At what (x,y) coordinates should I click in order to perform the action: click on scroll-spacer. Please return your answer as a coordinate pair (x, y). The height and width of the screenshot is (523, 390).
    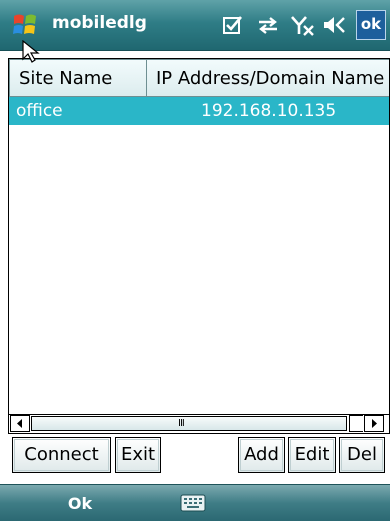
    Looking at the image, I should click on (356, 423).